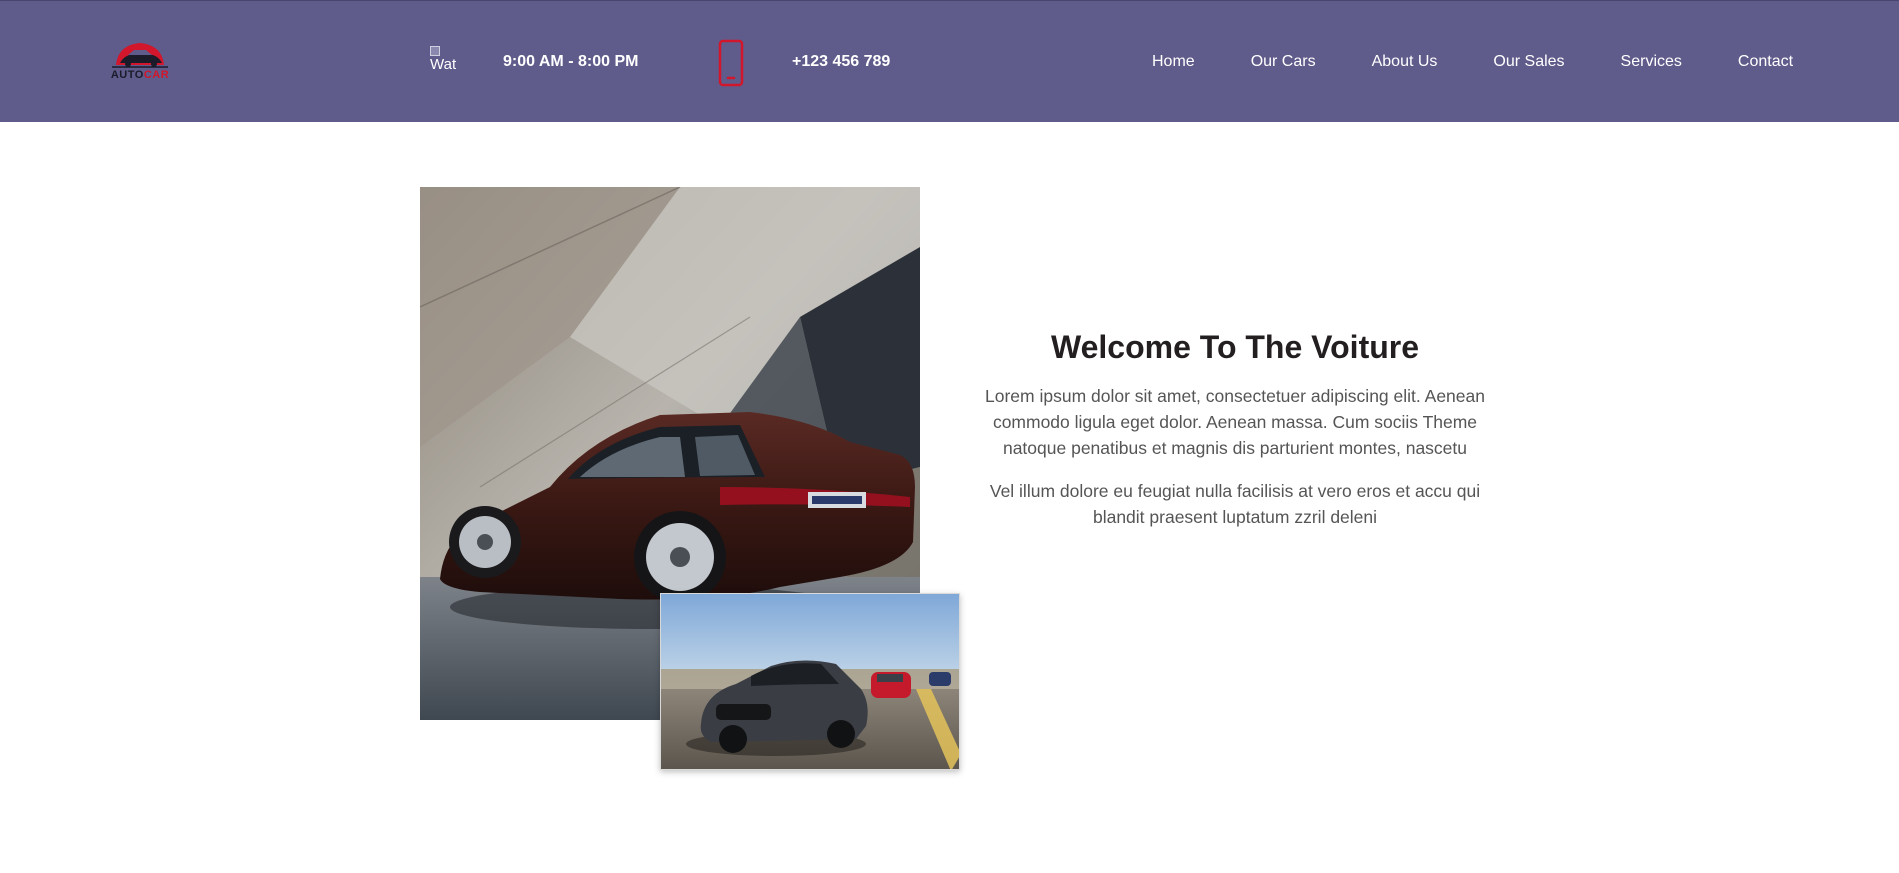 The image size is (1899, 873). I want to click on nav-item-home: Home, so click(1173, 62).